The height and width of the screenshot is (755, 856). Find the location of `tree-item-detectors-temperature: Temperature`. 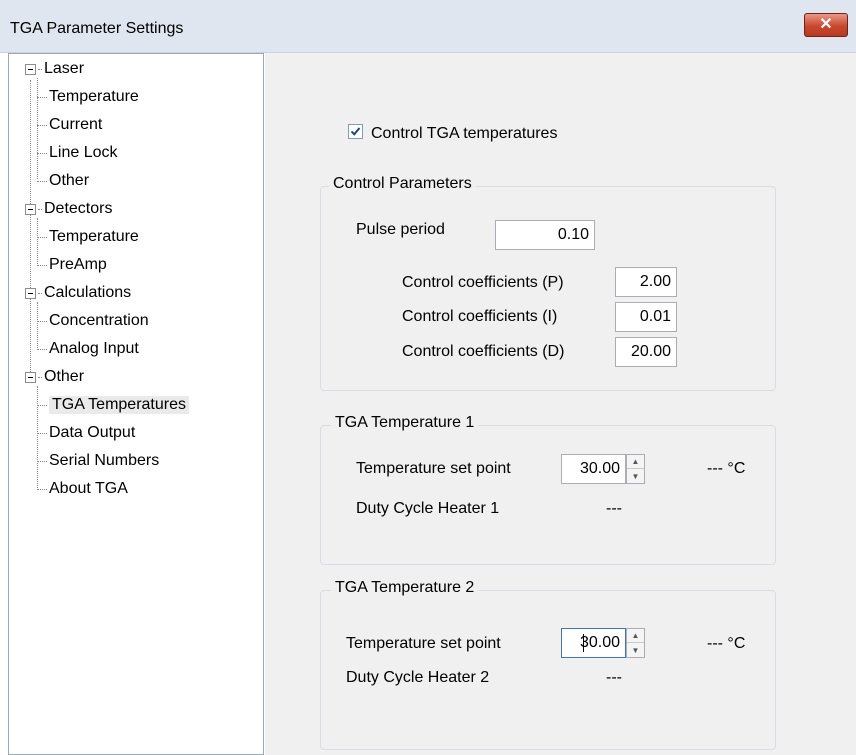

tree-item-detectors-temperature: Temperature is located at coordinates (88, 237).